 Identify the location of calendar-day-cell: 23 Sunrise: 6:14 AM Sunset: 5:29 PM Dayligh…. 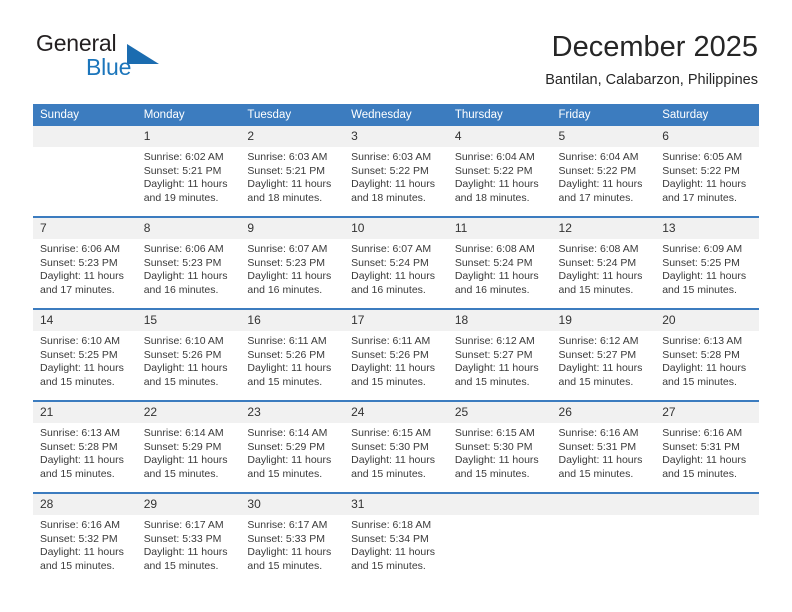
(292, 447).